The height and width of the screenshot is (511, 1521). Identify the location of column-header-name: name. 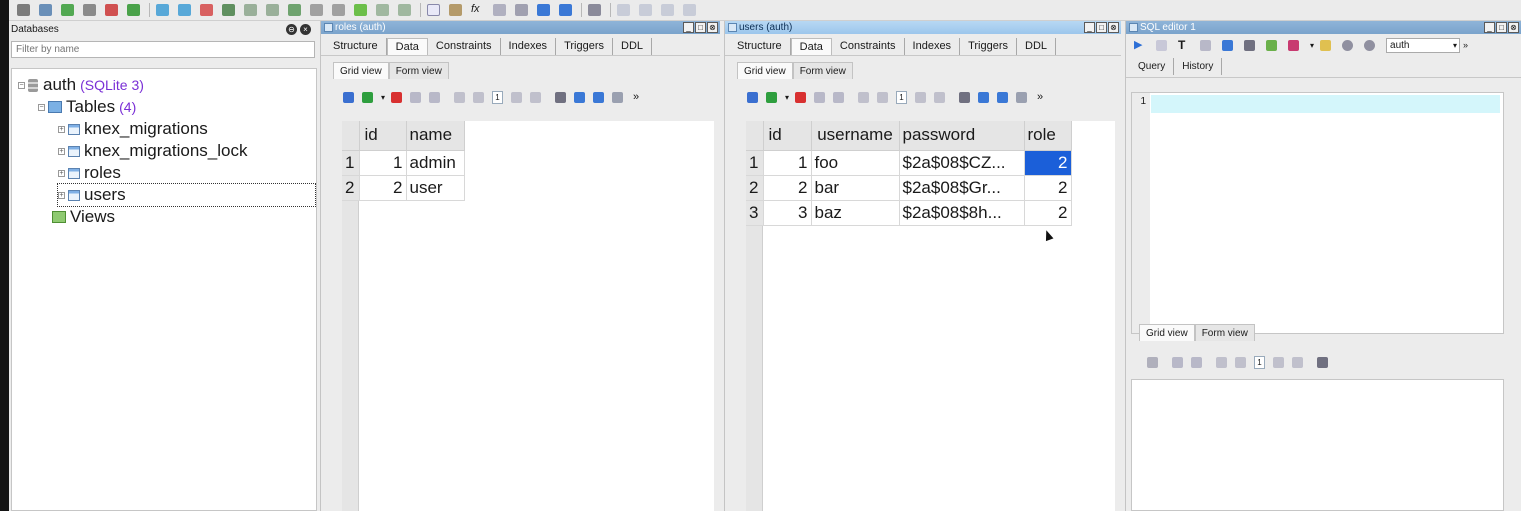
(435, 136).